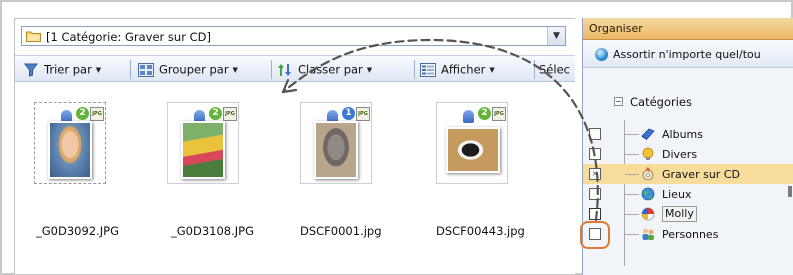 This screenshot has width=793, height=275. I want to click on order-button: Classer par ▼, so click(324, 70).